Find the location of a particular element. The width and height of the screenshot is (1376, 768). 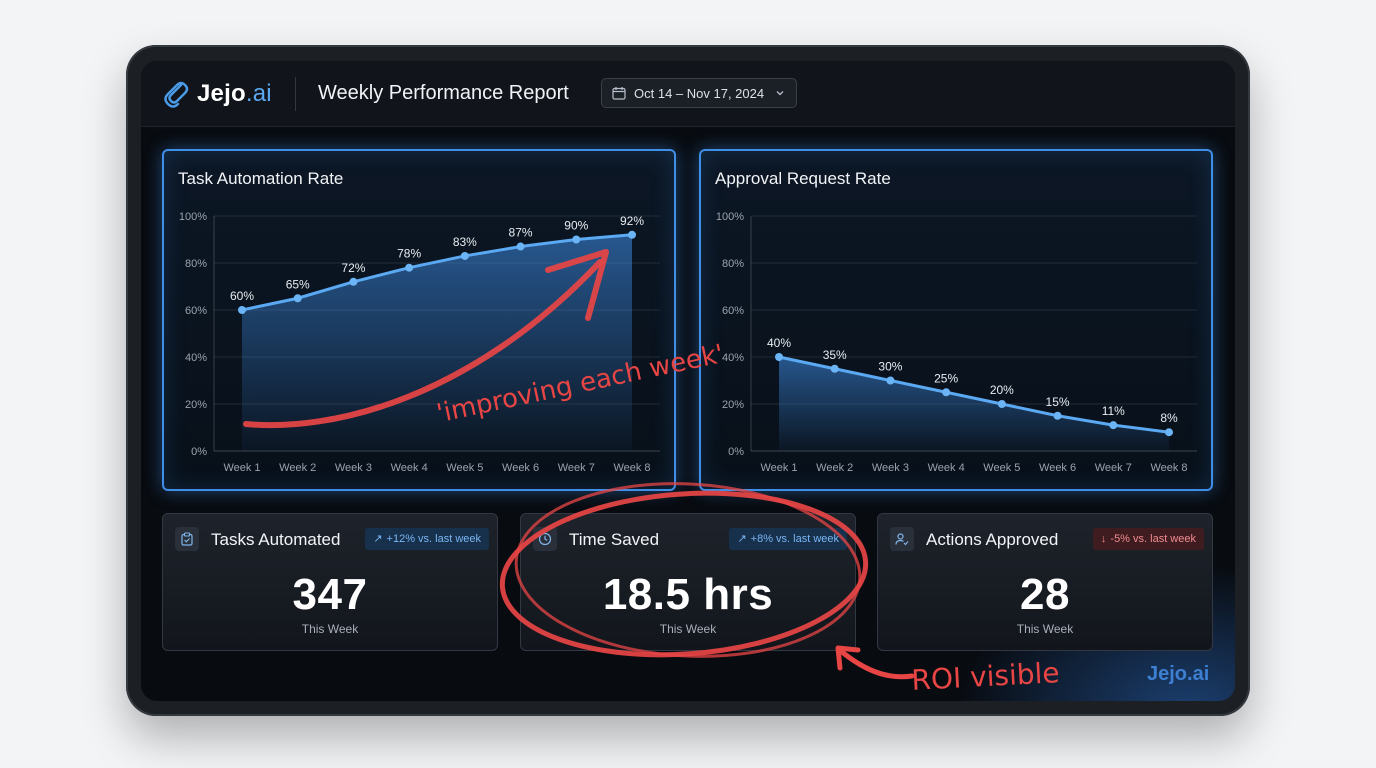

trend-badge-text: +12% vs. last week is located at coordinates (433, 539).